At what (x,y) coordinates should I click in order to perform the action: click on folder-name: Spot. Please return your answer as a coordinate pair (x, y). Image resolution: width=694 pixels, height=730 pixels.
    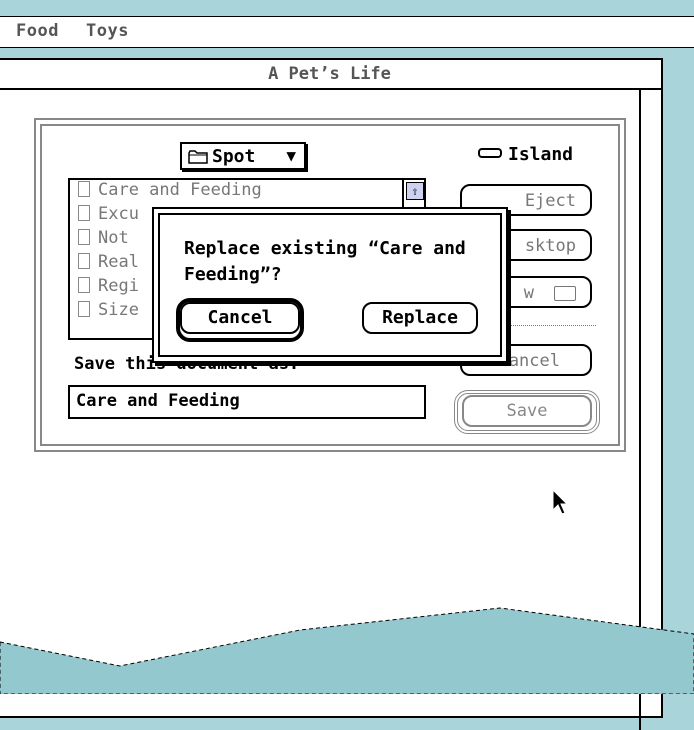
    Looking at the image, I should click on (234, 156).